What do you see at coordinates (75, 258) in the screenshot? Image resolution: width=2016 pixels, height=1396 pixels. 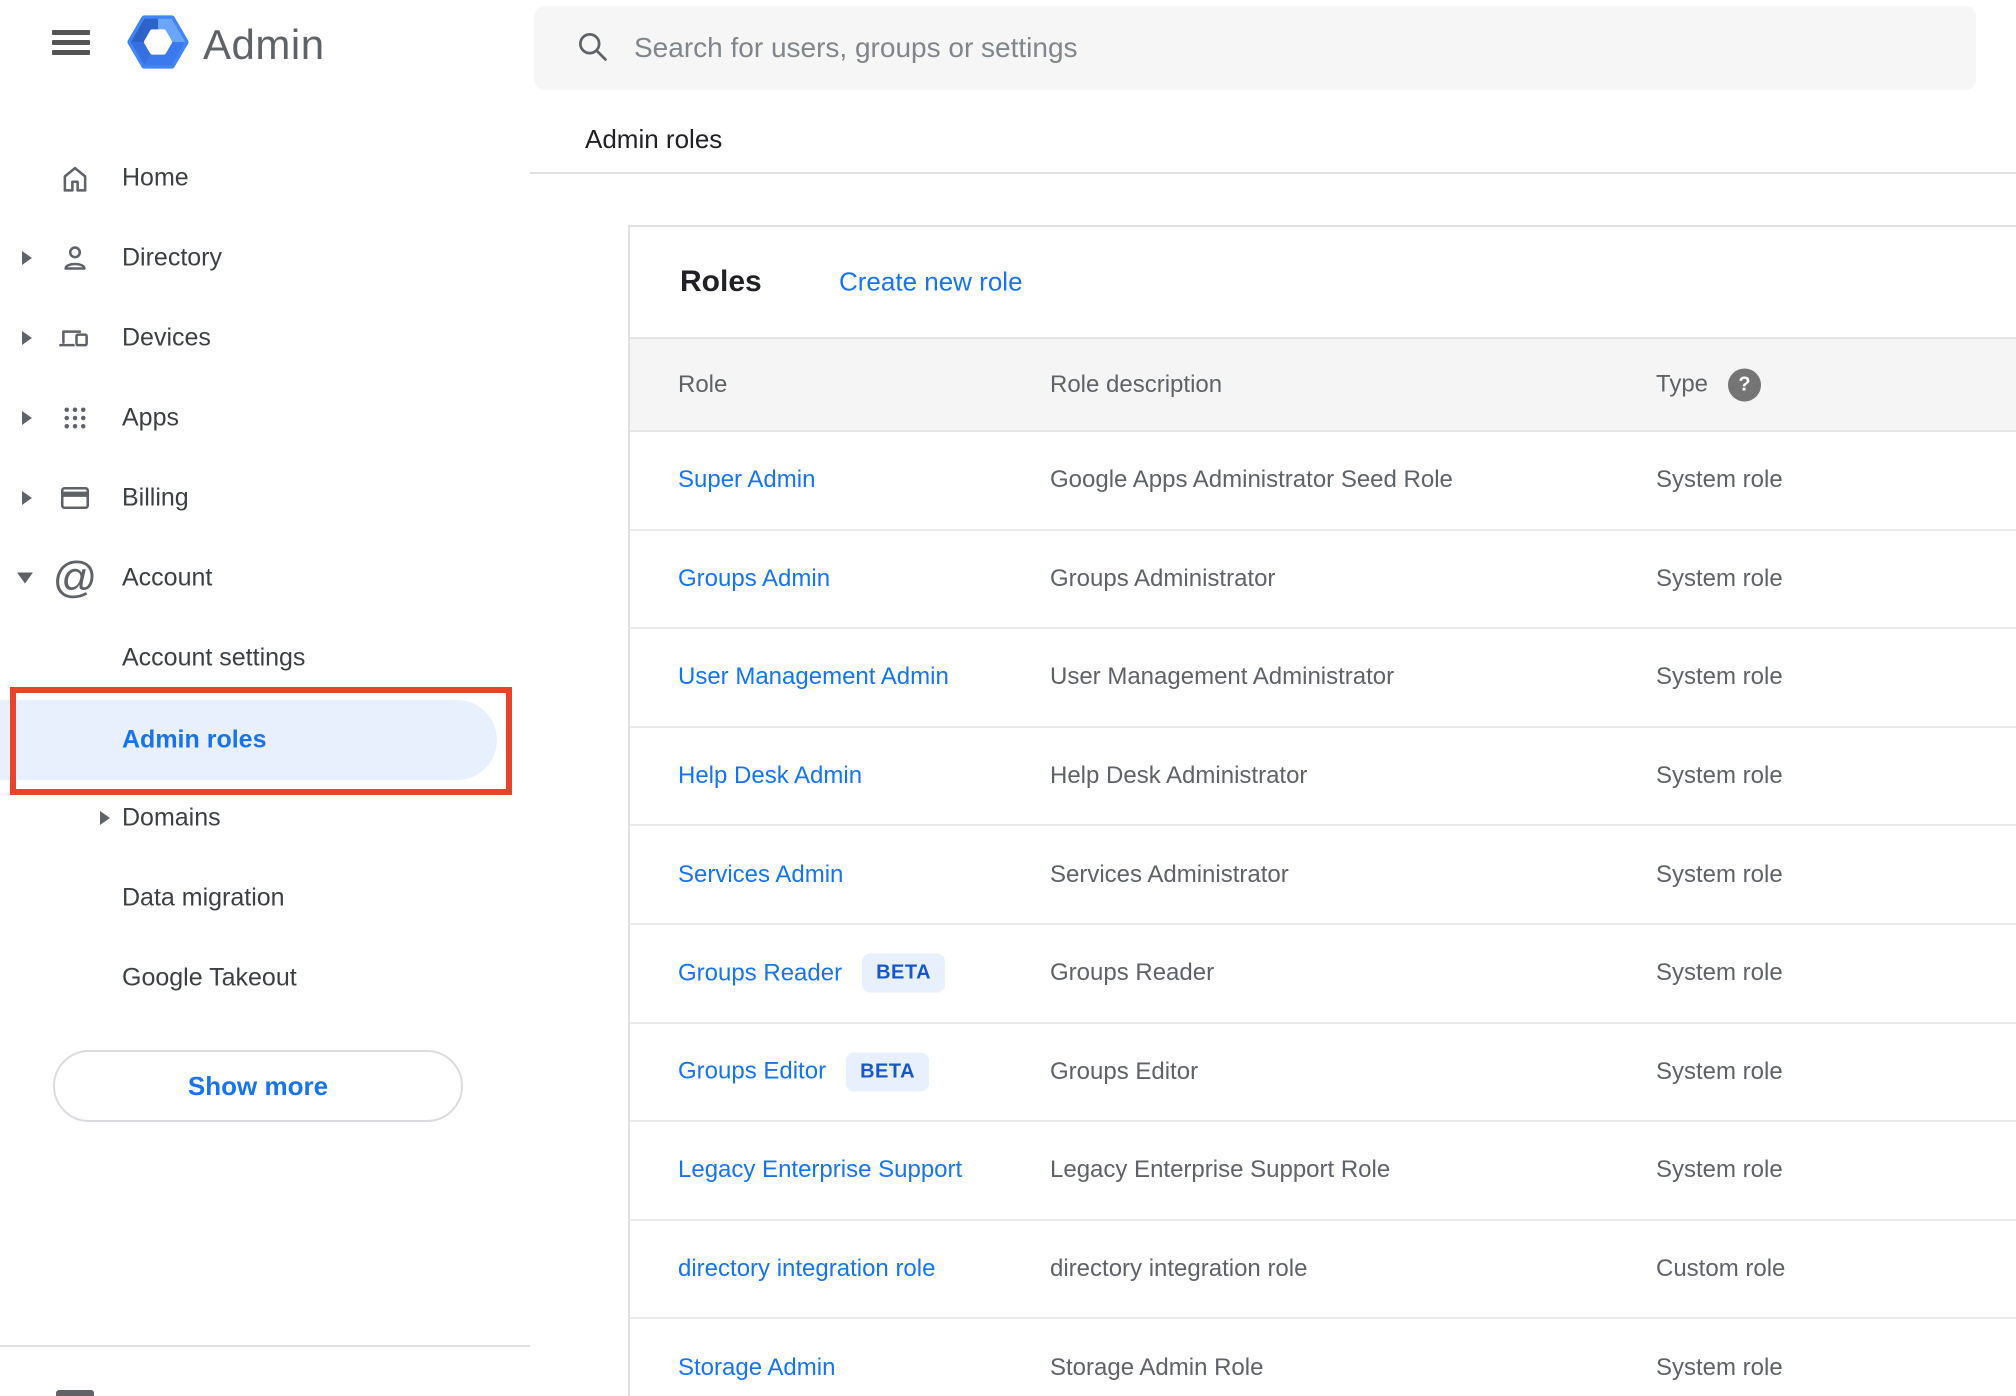 I see `person-icon` at bounding box center [75, 258].